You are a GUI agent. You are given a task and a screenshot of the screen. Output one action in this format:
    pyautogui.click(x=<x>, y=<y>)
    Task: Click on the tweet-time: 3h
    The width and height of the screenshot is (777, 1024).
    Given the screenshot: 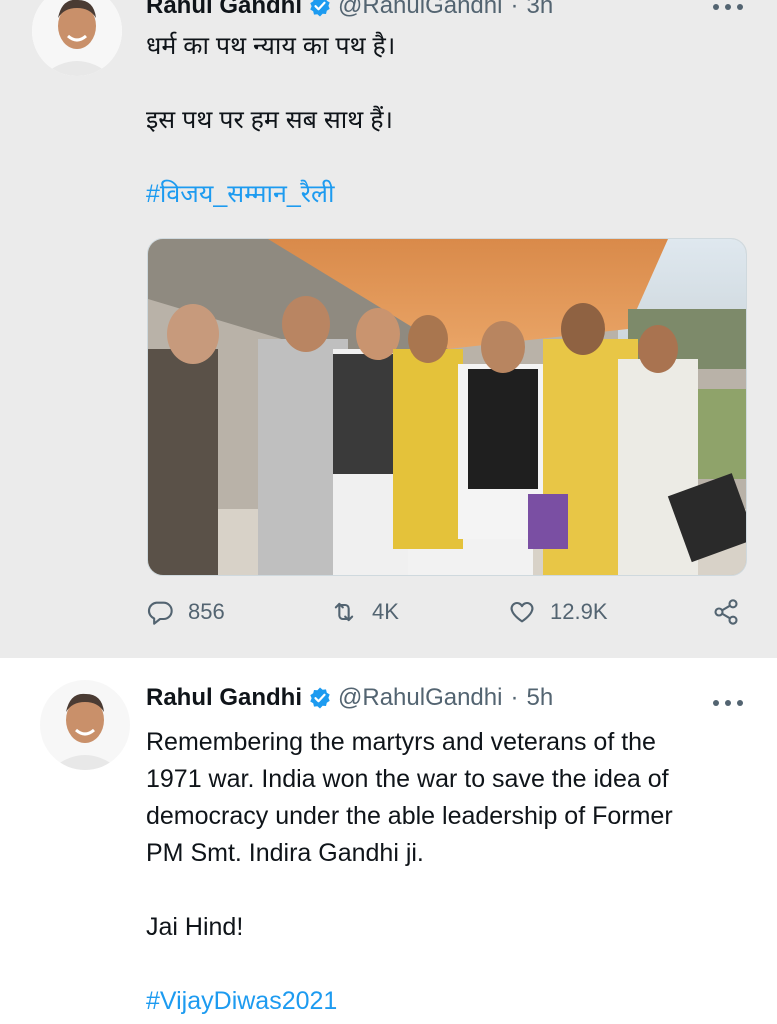 What is the action you would take?
    pyautogui.click(x=539, y=10)
    